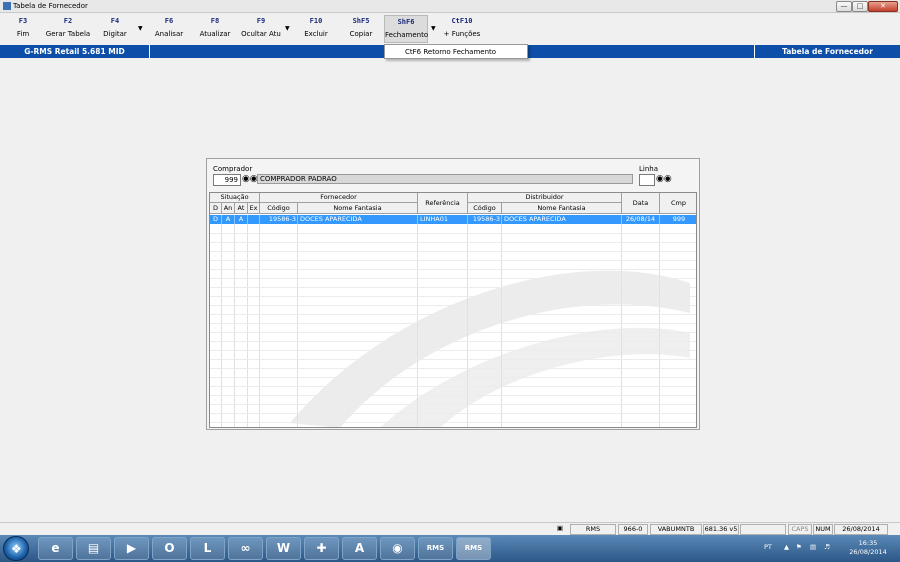  Describe the element at coordinates (827, 51) in the screenshot. I see `screen-title-label: Tabela de Fornecedor` at that location.